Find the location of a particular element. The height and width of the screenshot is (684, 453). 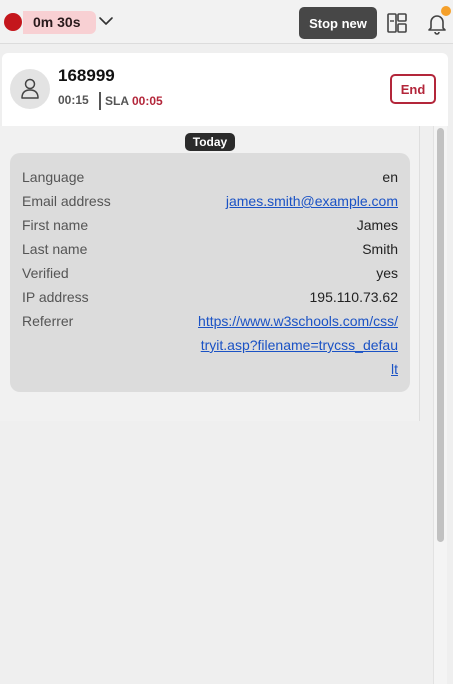

info-row-verified: Verified yes is located at coordinates (210, 273).